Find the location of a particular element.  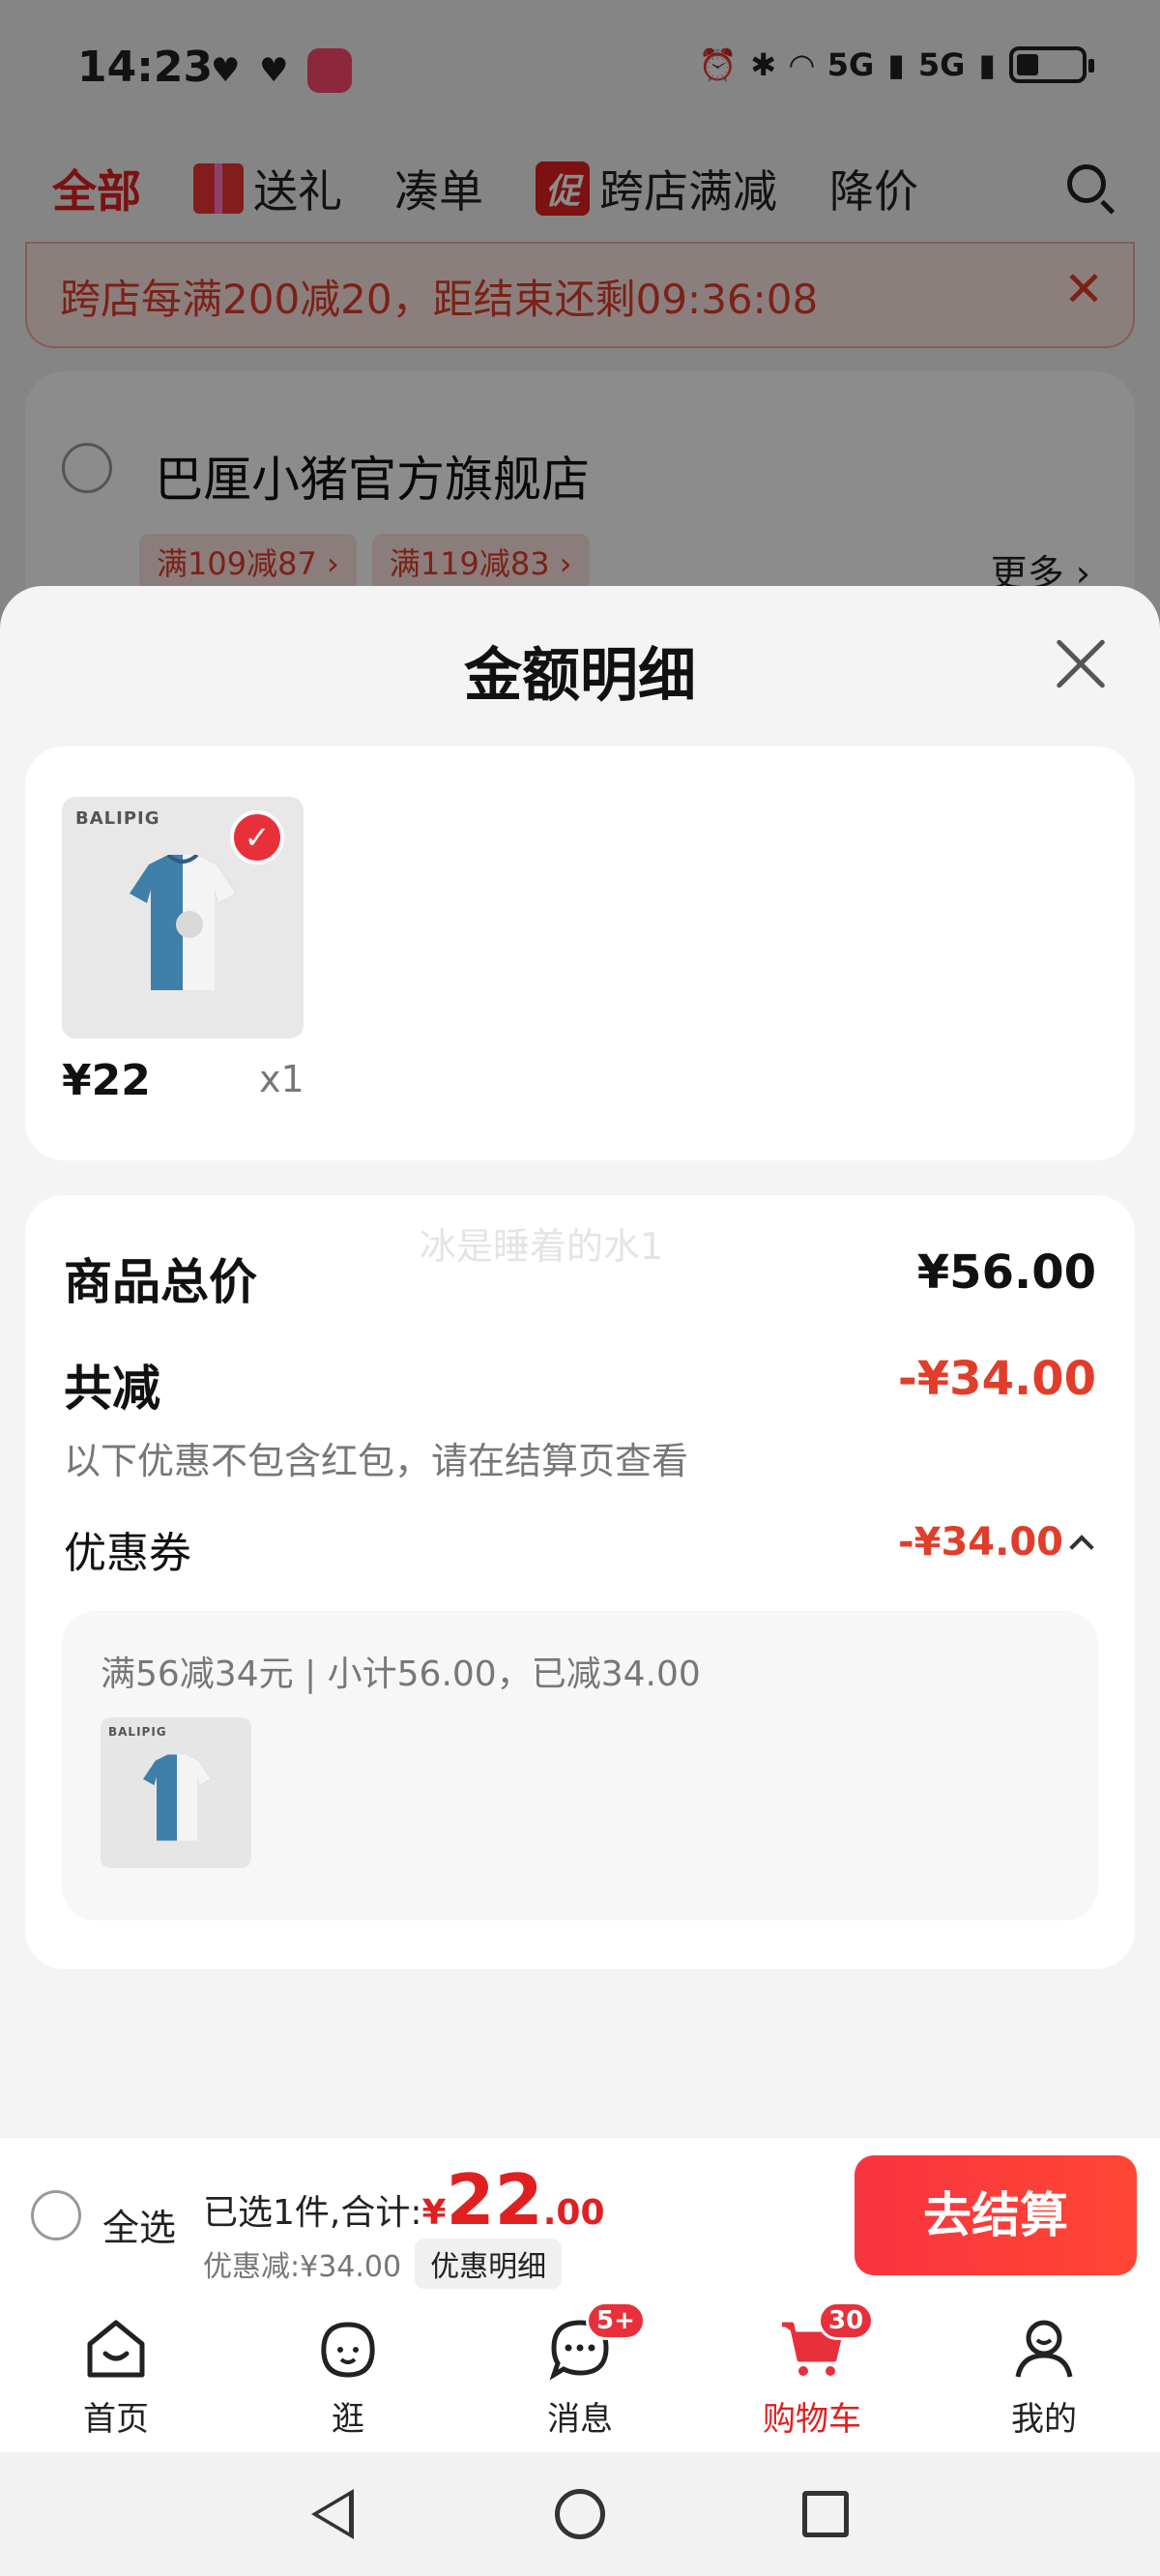

tab-label: 逛 is located at coordinates (348, 2419).